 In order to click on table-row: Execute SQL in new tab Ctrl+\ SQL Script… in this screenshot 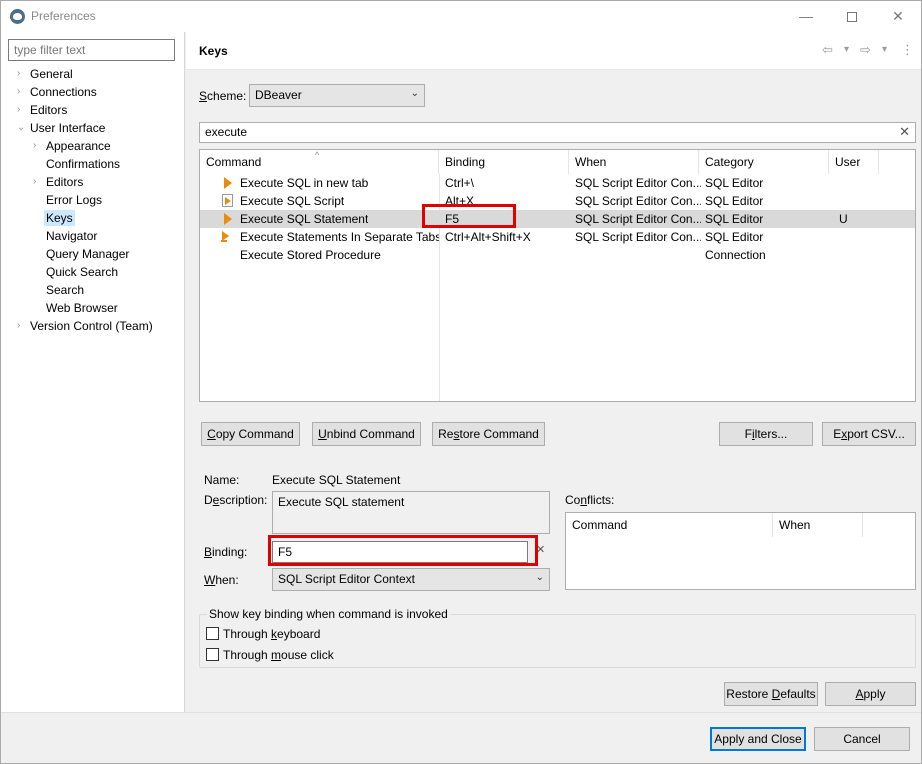, I will do `click(557, 183)`.